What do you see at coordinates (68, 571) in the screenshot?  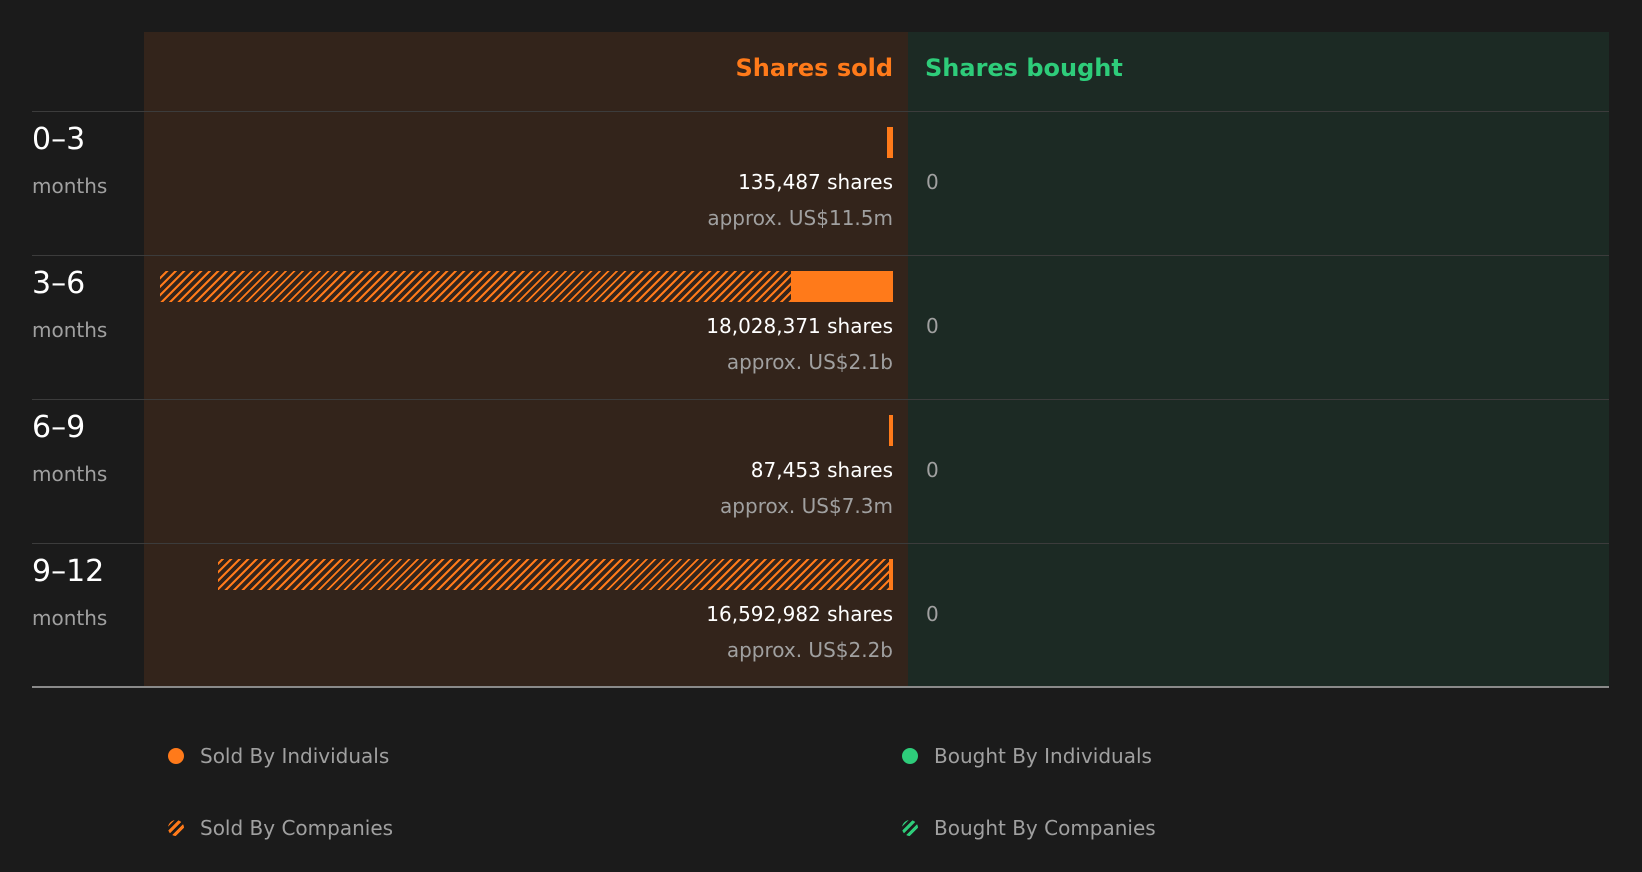 I see `period-label: 9–12` at bounding box center [68, 571].